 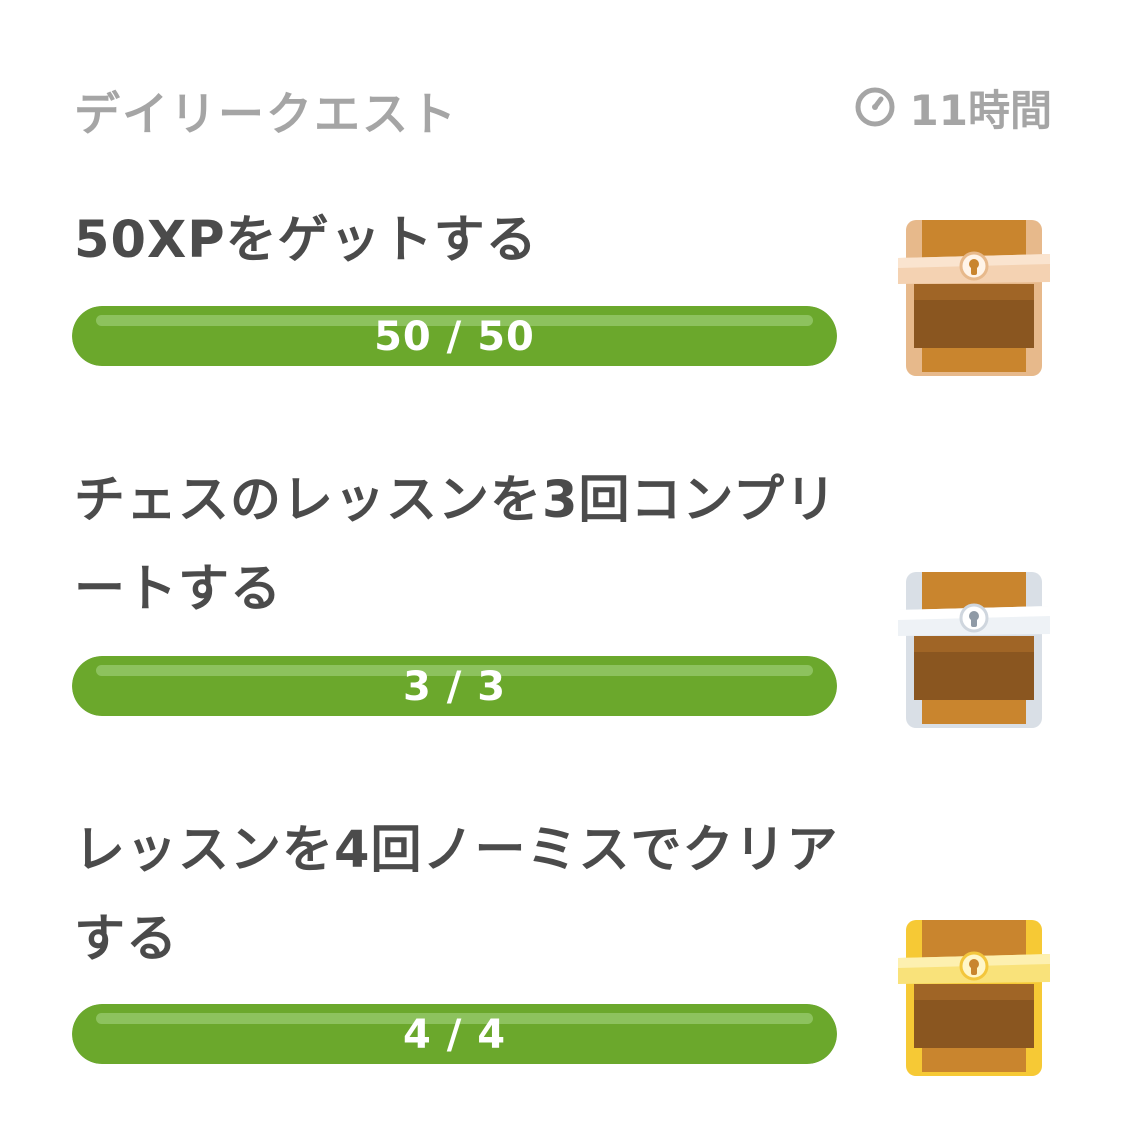 I want to click on progress-label: 3 / 3, so click(x=454, y=687).